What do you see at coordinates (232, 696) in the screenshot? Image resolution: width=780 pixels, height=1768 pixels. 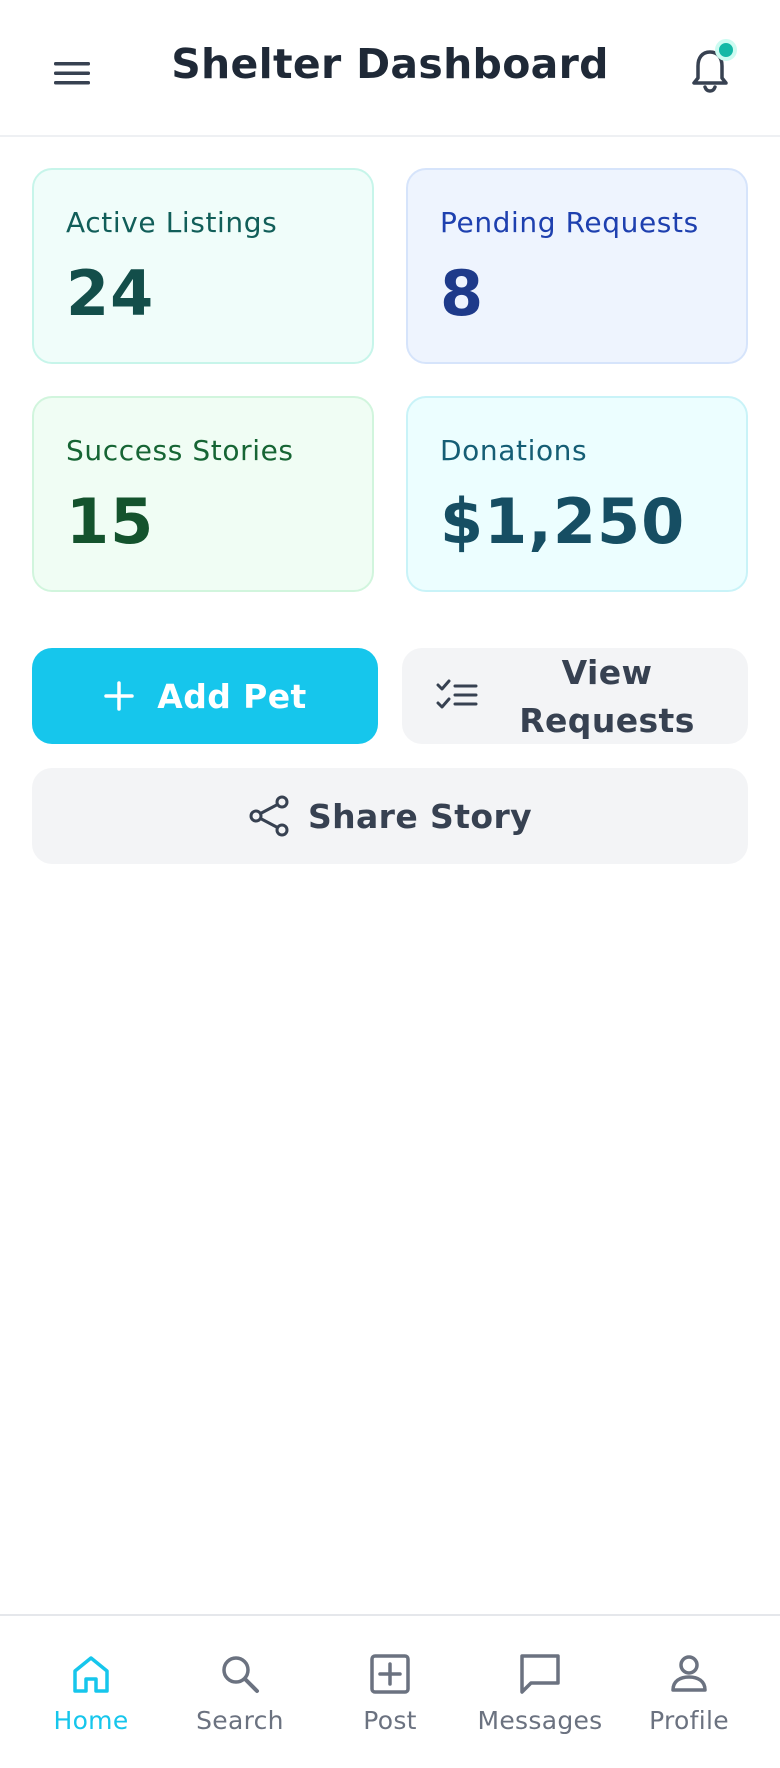 I see `add-pet-label: Add Pet` at bounding box center [232, 696].